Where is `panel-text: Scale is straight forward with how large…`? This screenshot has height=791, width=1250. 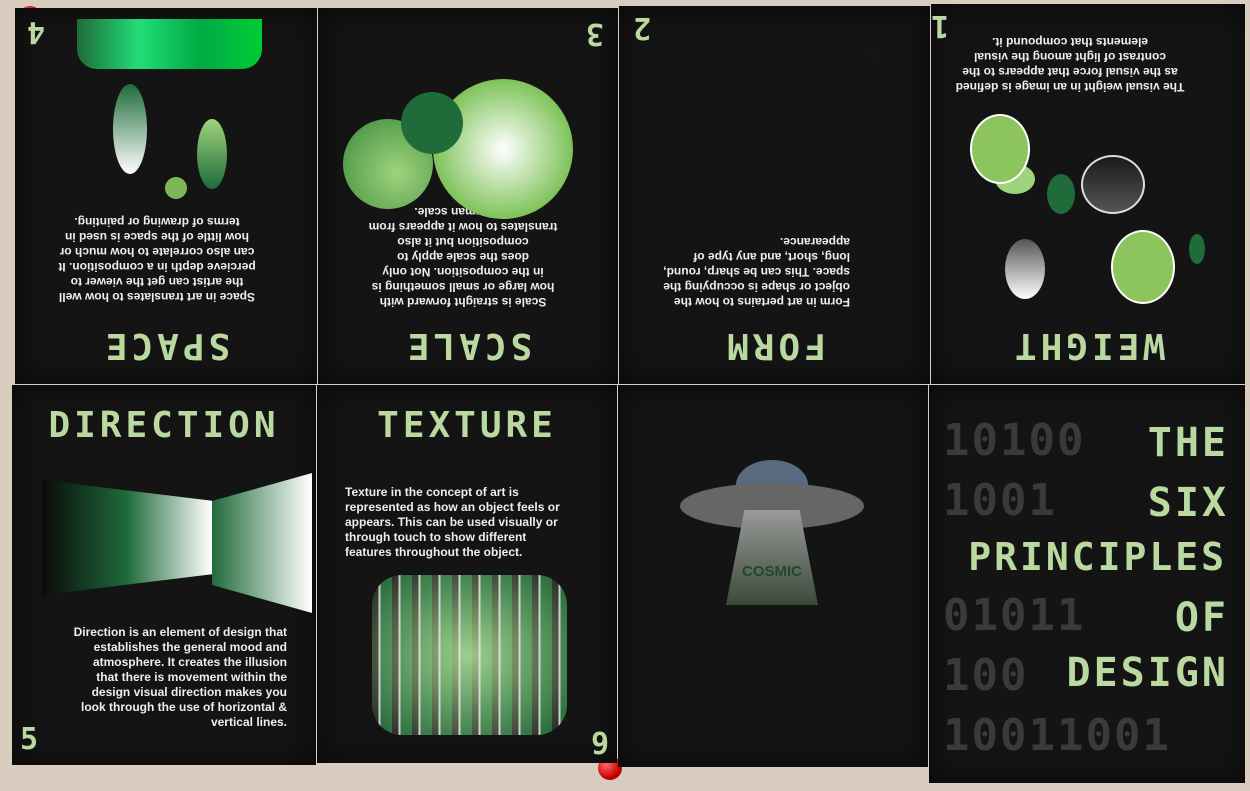 panel-text: Scale is straight forward with how large… is located at coordinates (463, 257).